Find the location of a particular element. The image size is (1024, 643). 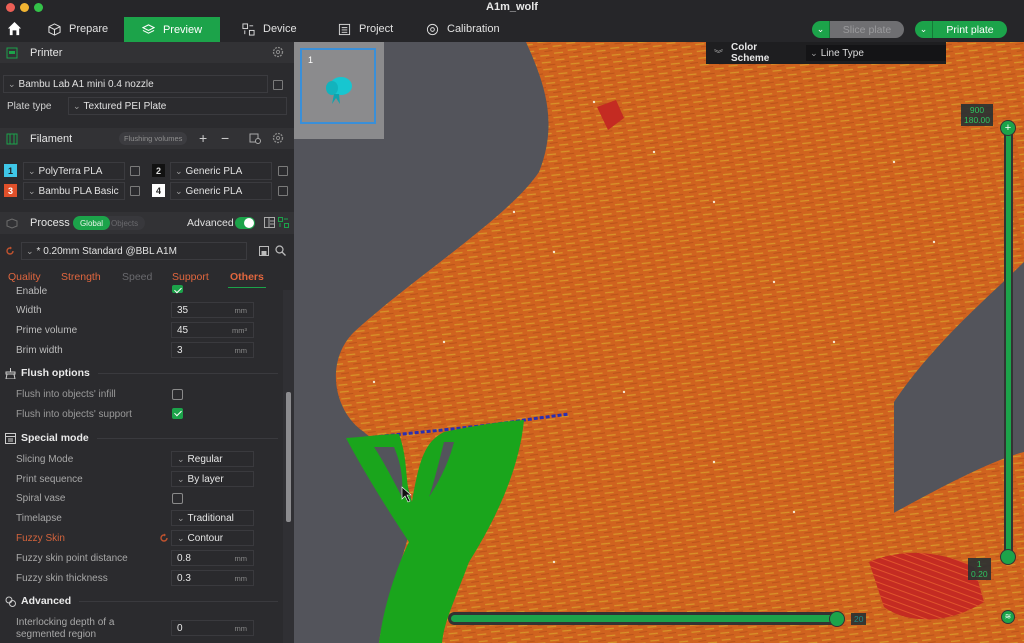

plate-type-select: ⌄ Textured PEI Plate is located at coordinates (177, 106).